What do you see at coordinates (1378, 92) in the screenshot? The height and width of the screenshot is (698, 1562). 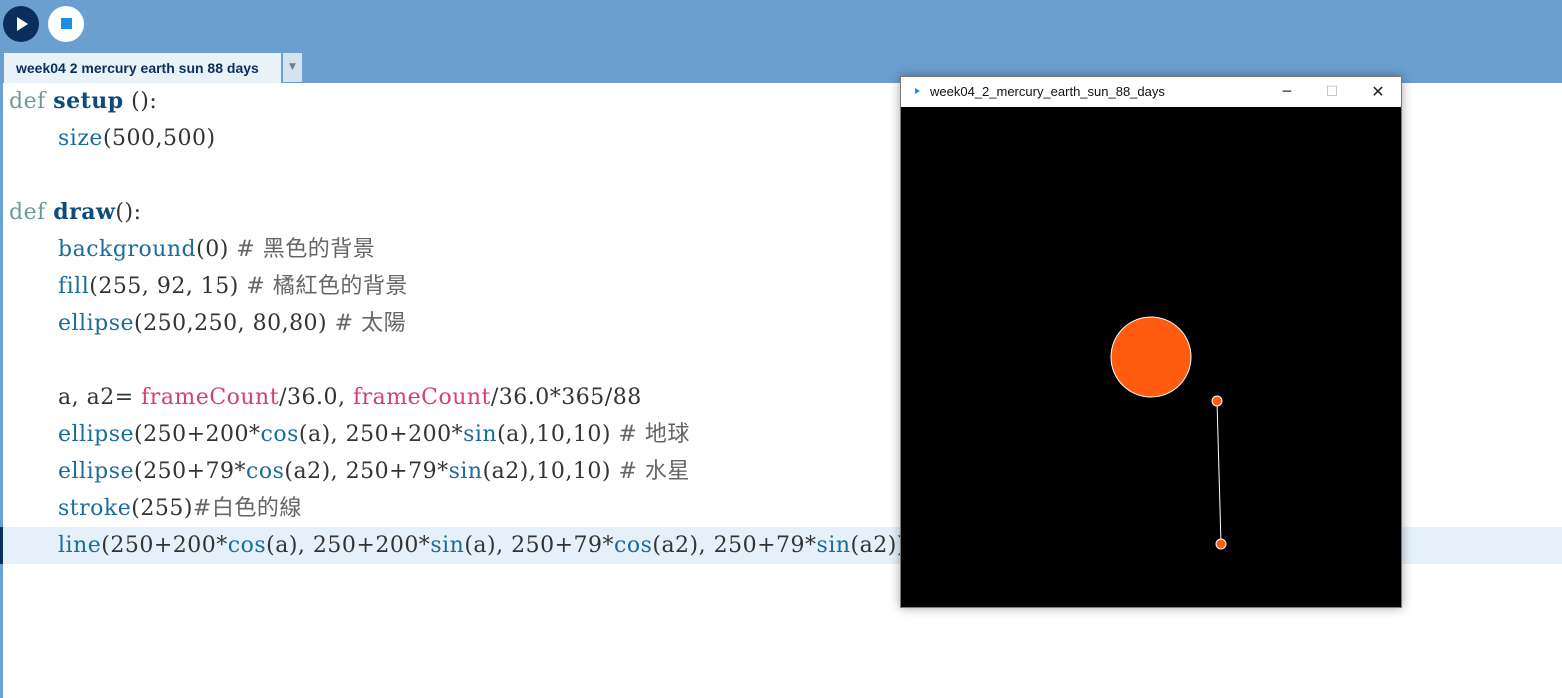 I see `close-icon: ✕` at bounding box center [1378, 92].